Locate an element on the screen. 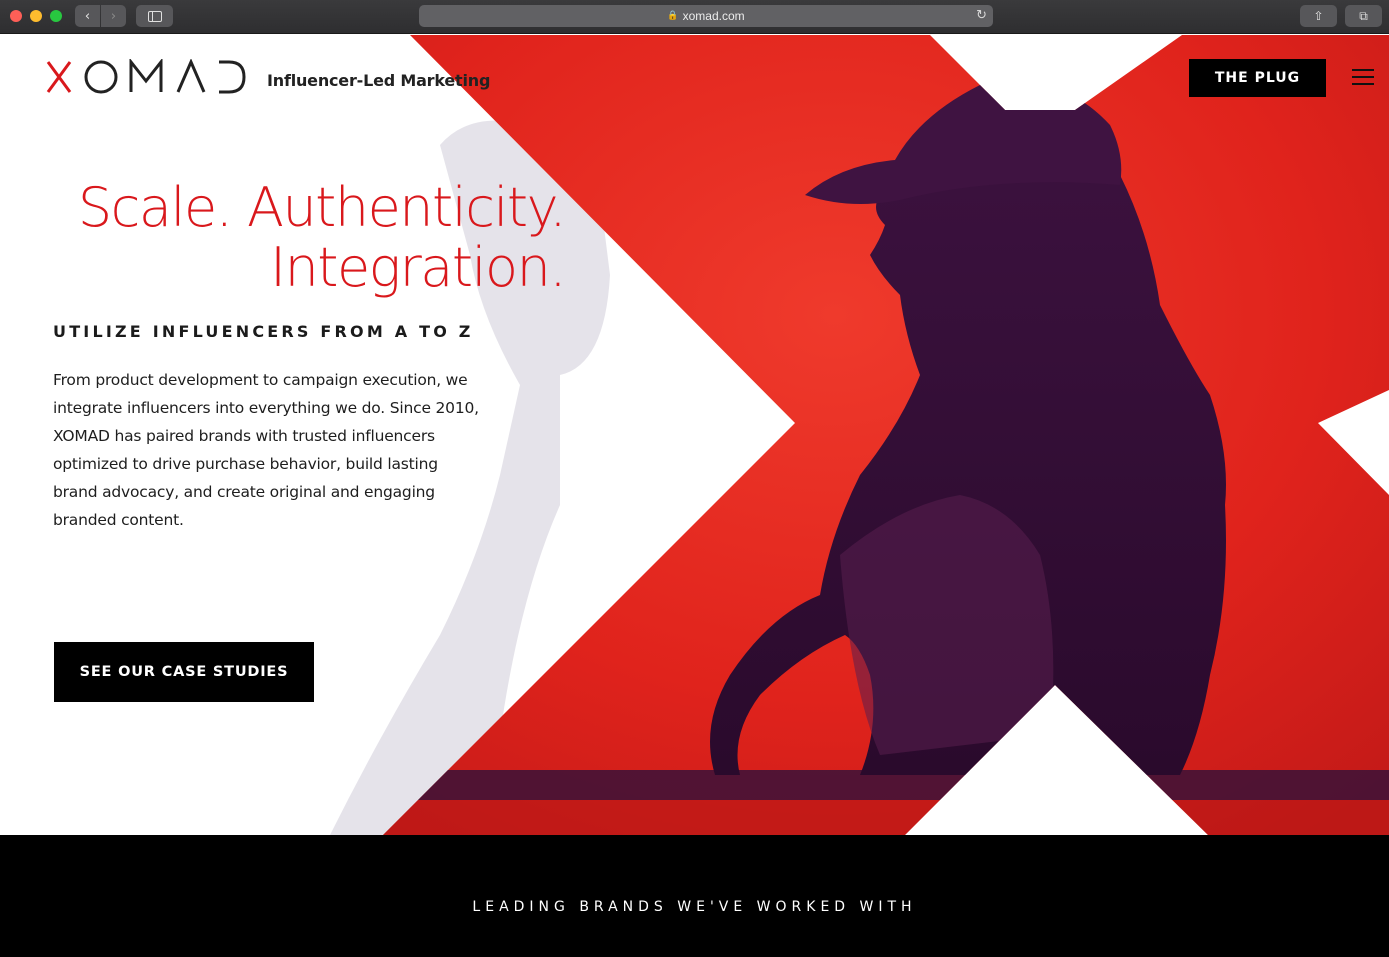 This screenshot has height=957, width=1389. reload-icon: ↻ is located at coordinates (981, 15).